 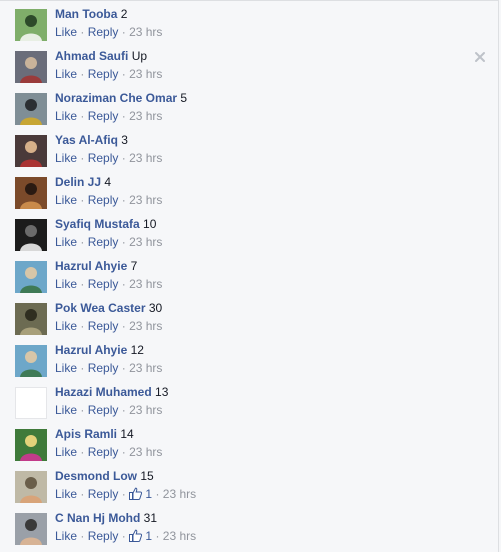 I want to click on comment-author-link: Ahmad Saufi, so click(x=91, y=56).